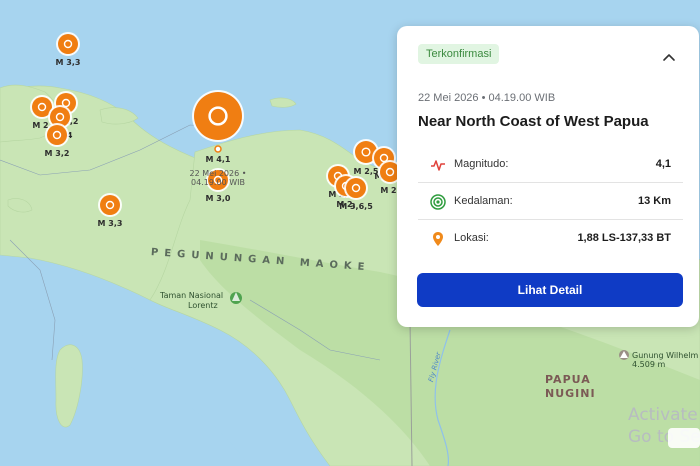 The image size is (700, 466). What do you see at coordinates (218, 173) in the screenshot?
I see `selected-time-line1: 22 Mei 2026 •` at bounding box center [218, 173].